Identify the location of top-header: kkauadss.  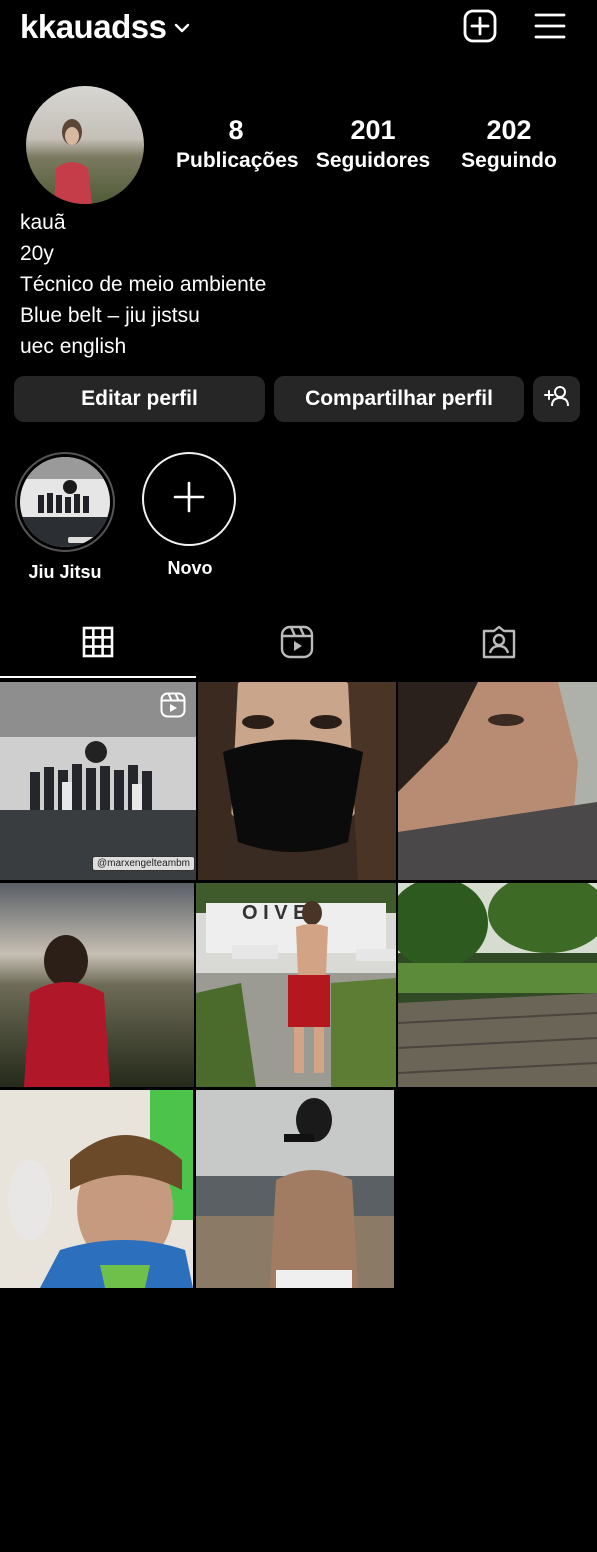
(298, 28).